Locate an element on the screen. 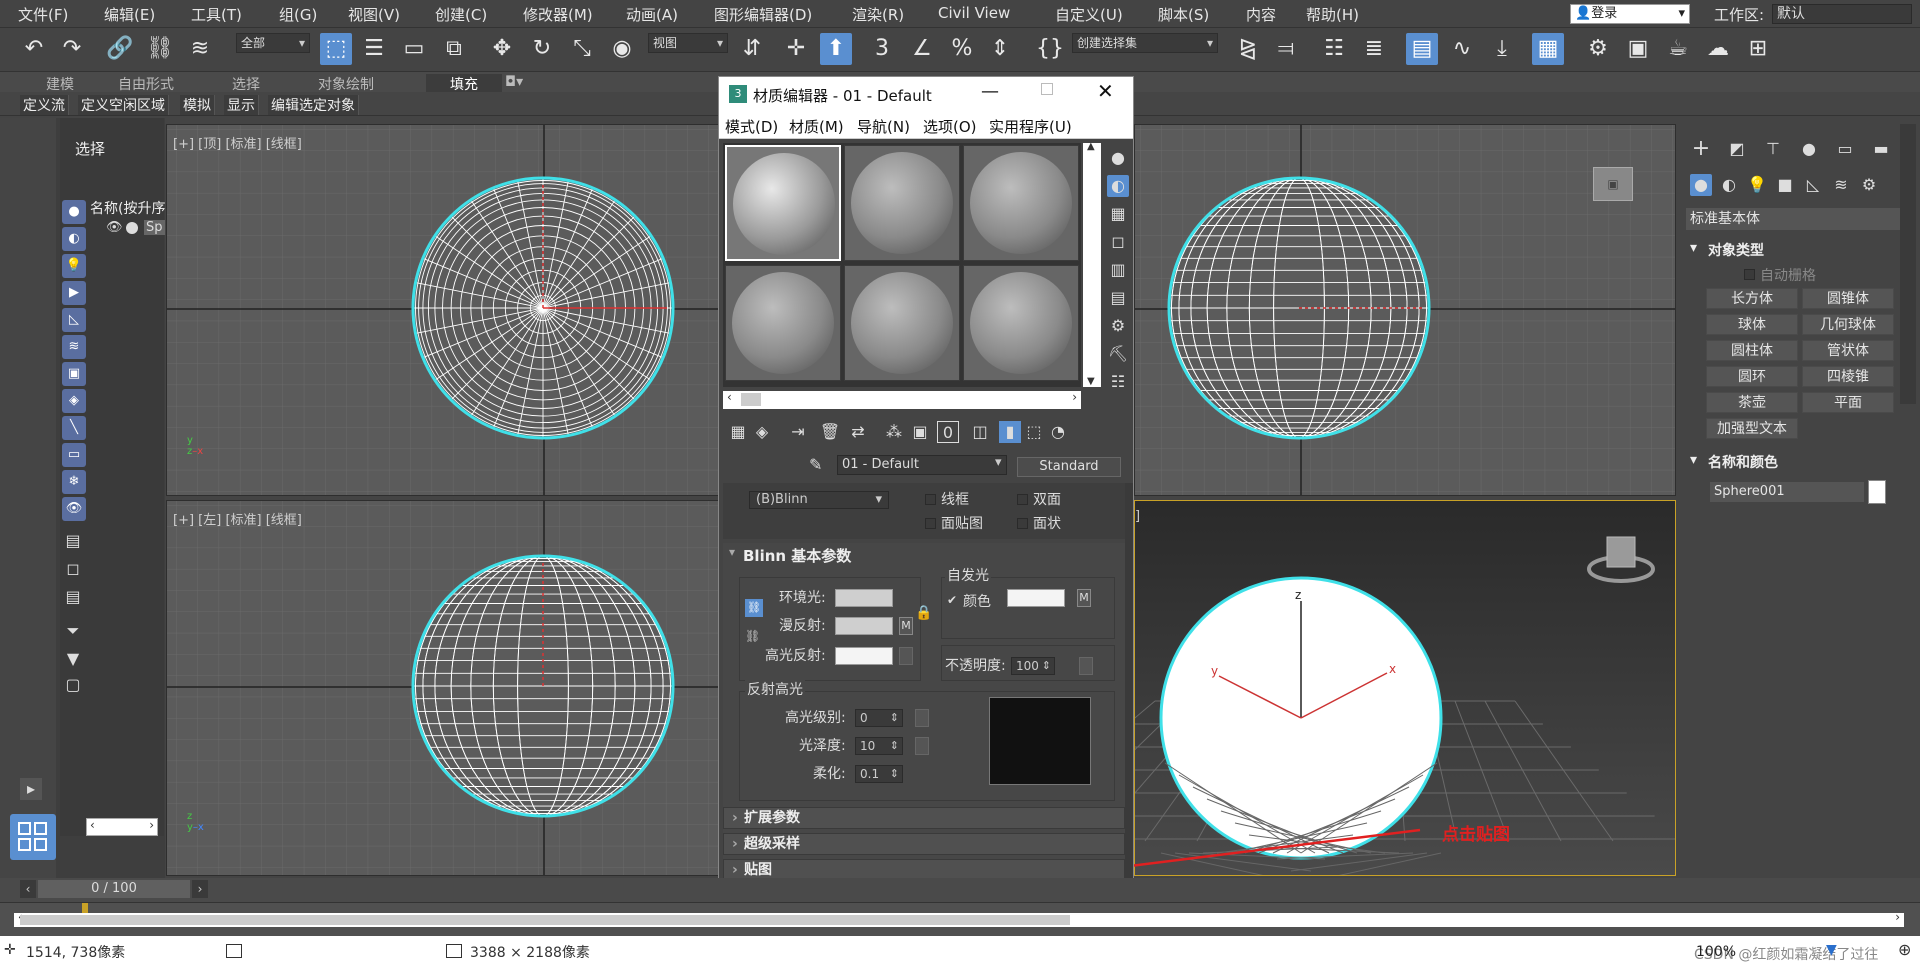 The width and height of the screenshot is (1920, 966). menu-help: 帮助(H) is located at coordinates (1332, 14).